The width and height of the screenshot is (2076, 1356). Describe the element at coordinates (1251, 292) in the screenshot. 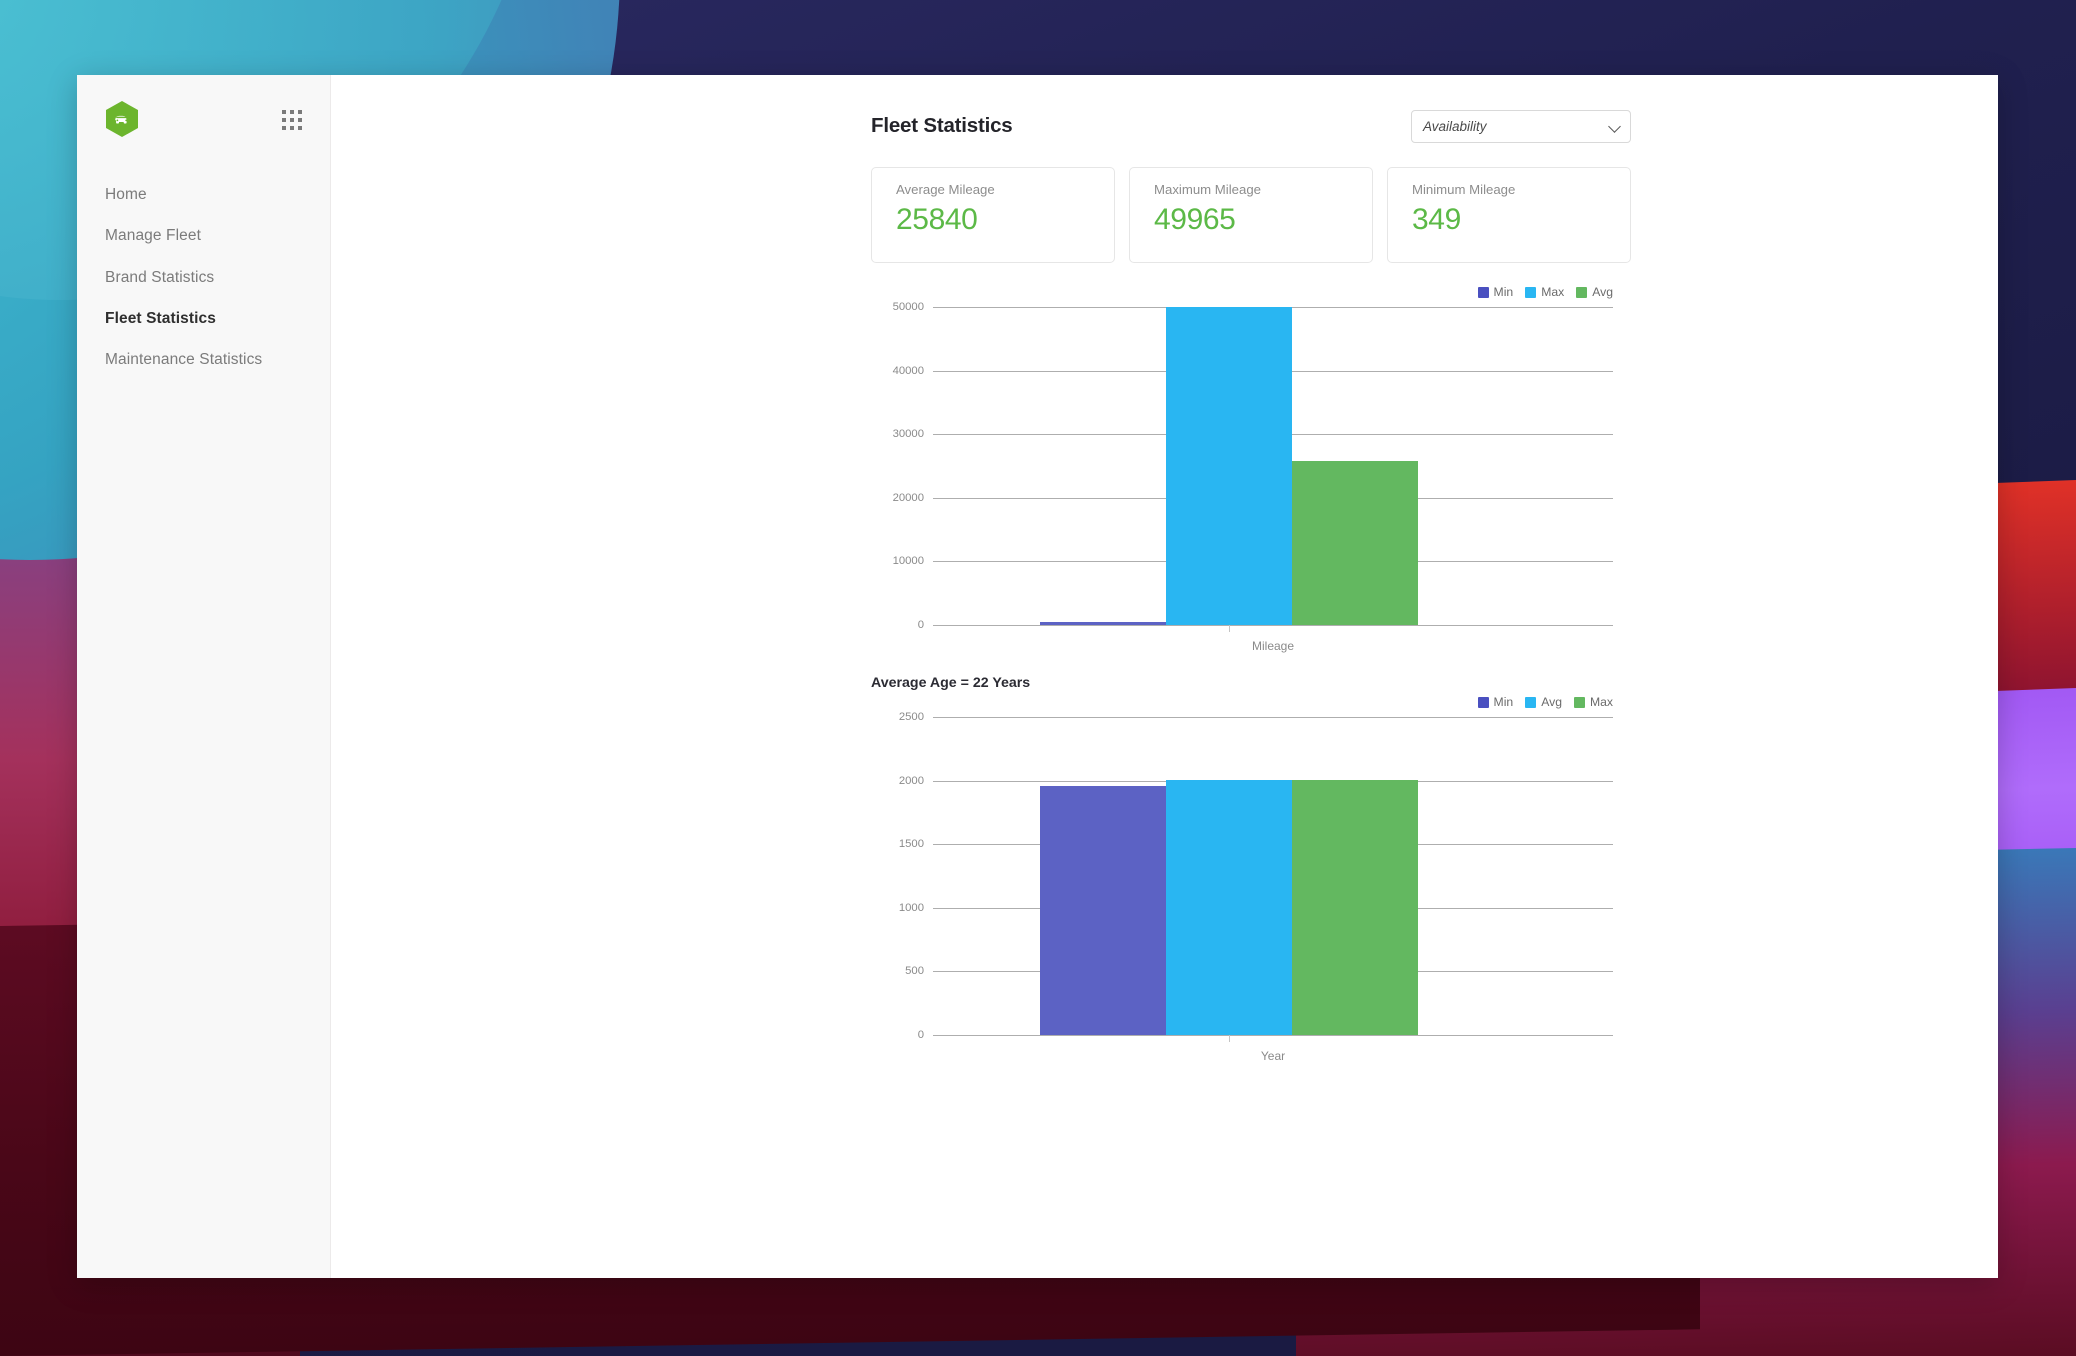

I see `chart-mileage-legend: Min Max Avg` at that location.